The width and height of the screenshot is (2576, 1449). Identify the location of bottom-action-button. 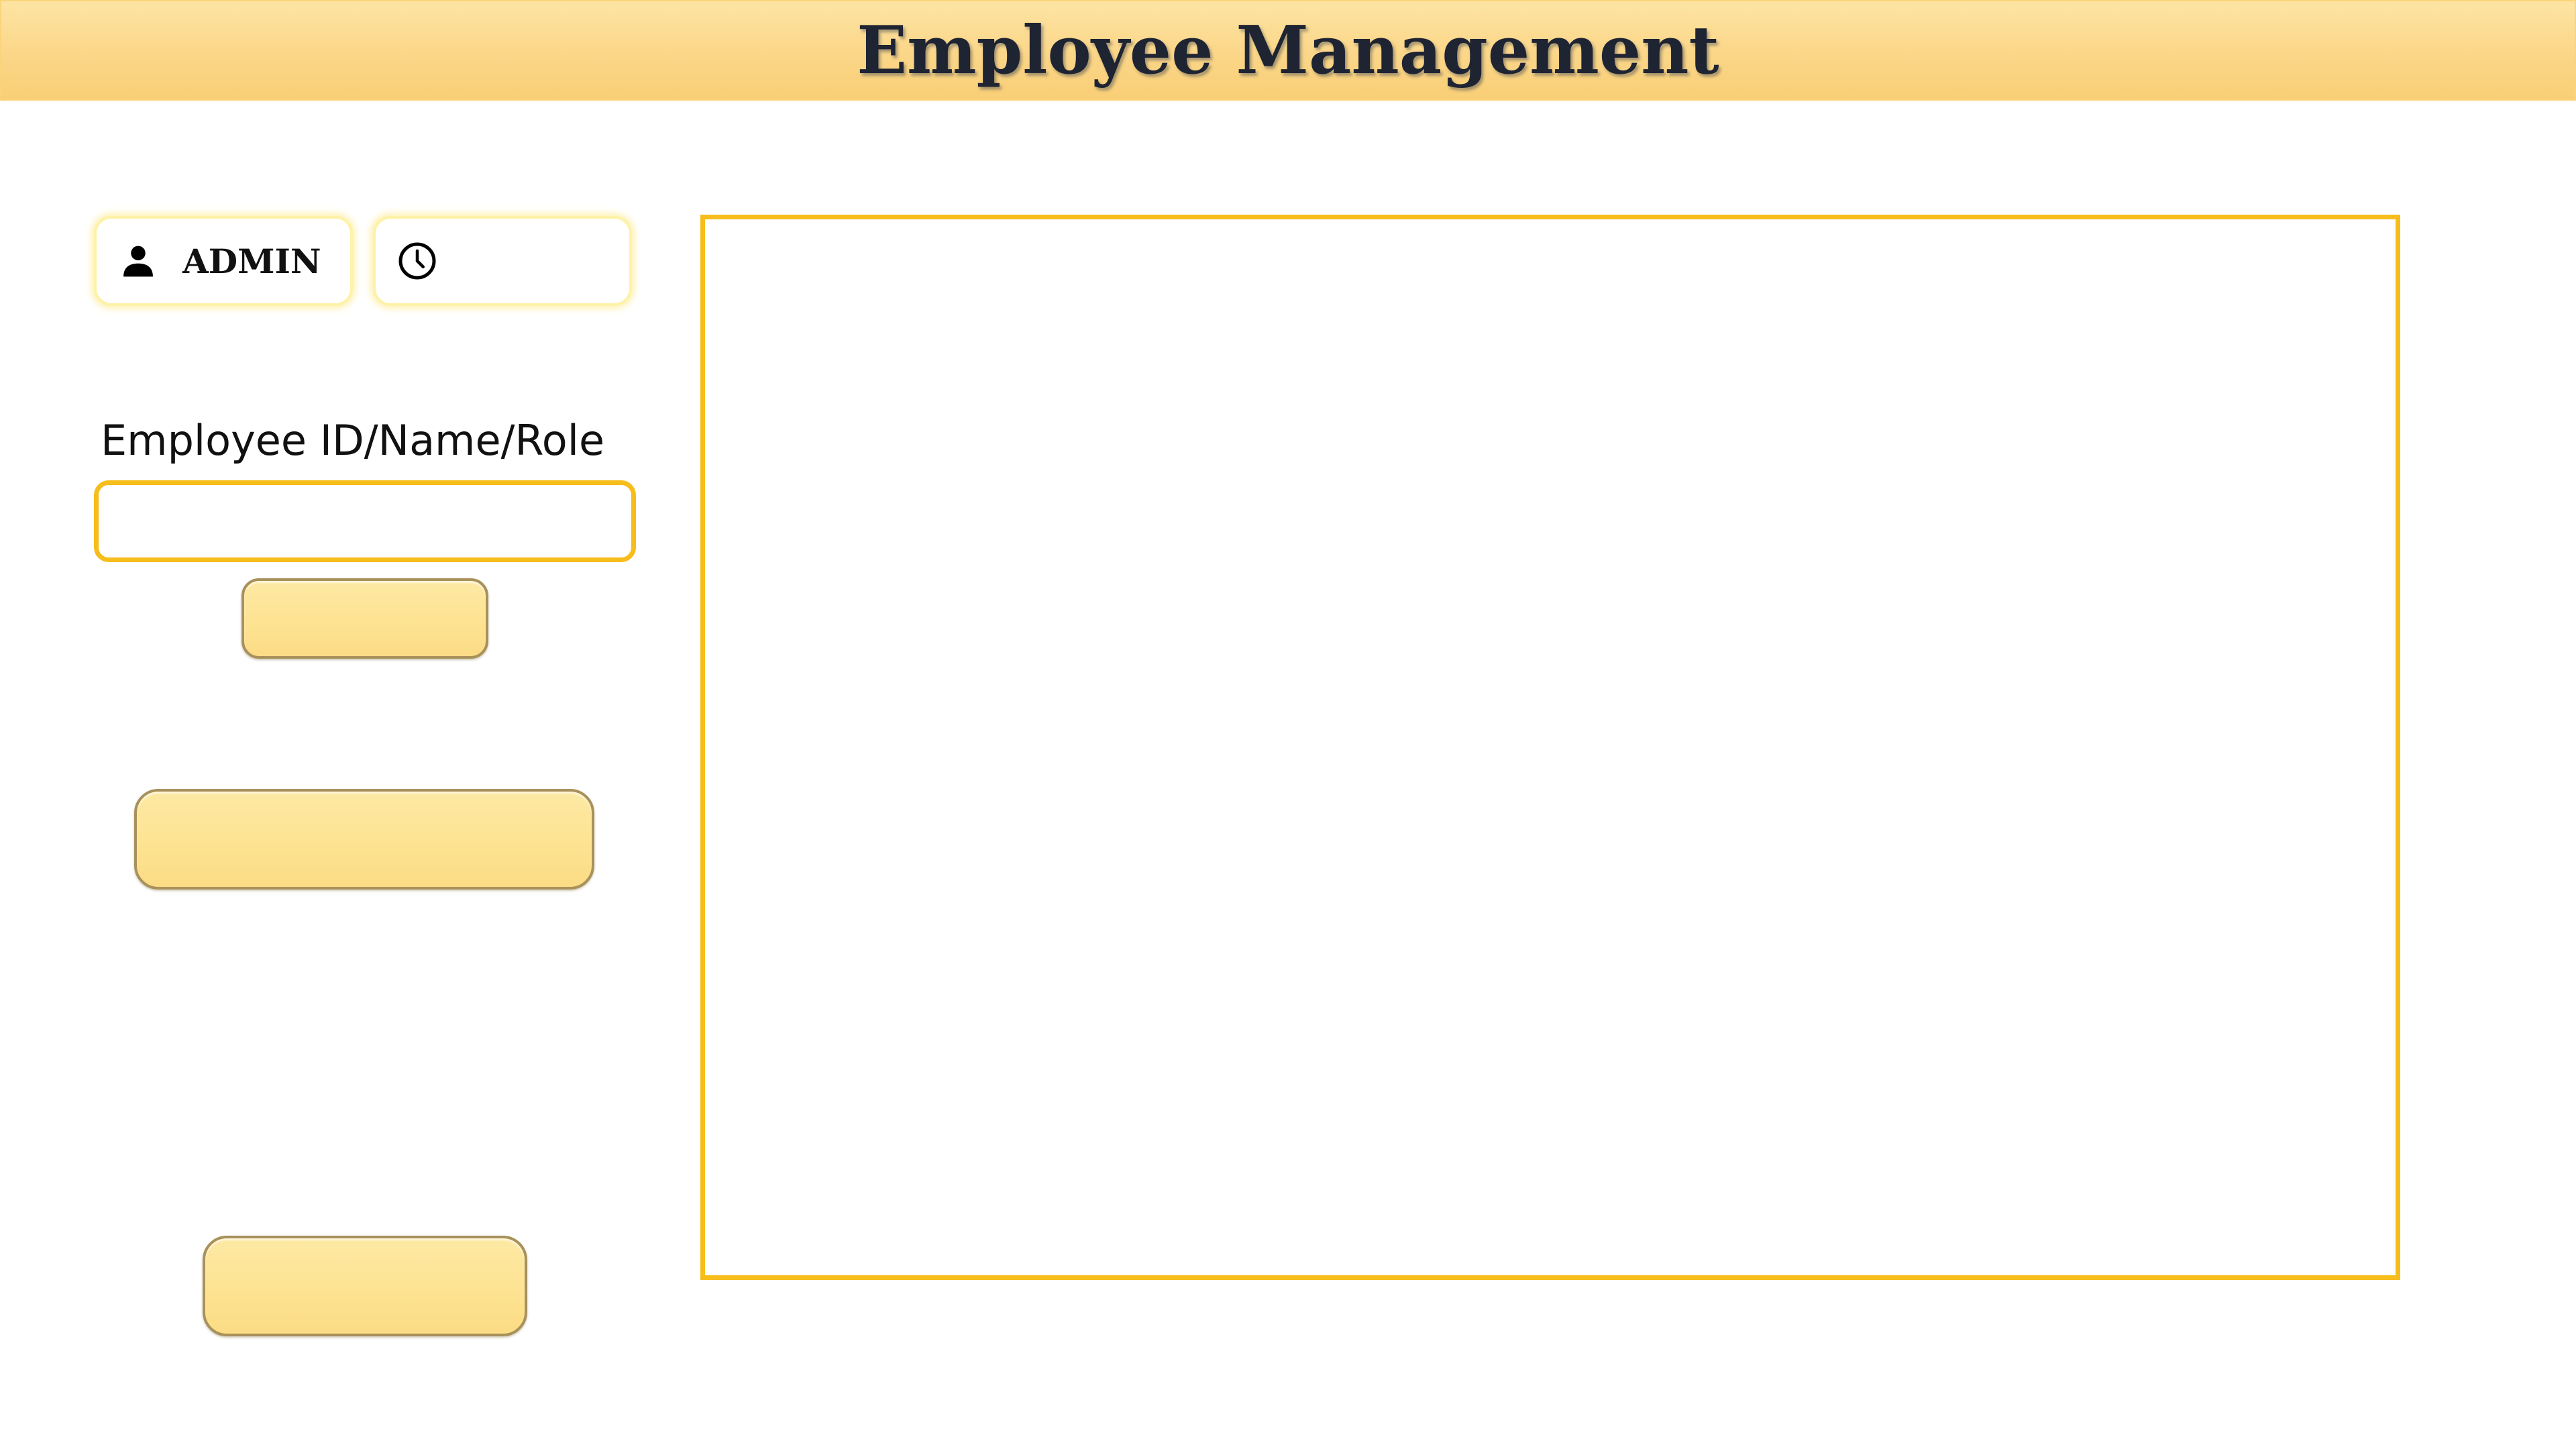
(365, 1286).